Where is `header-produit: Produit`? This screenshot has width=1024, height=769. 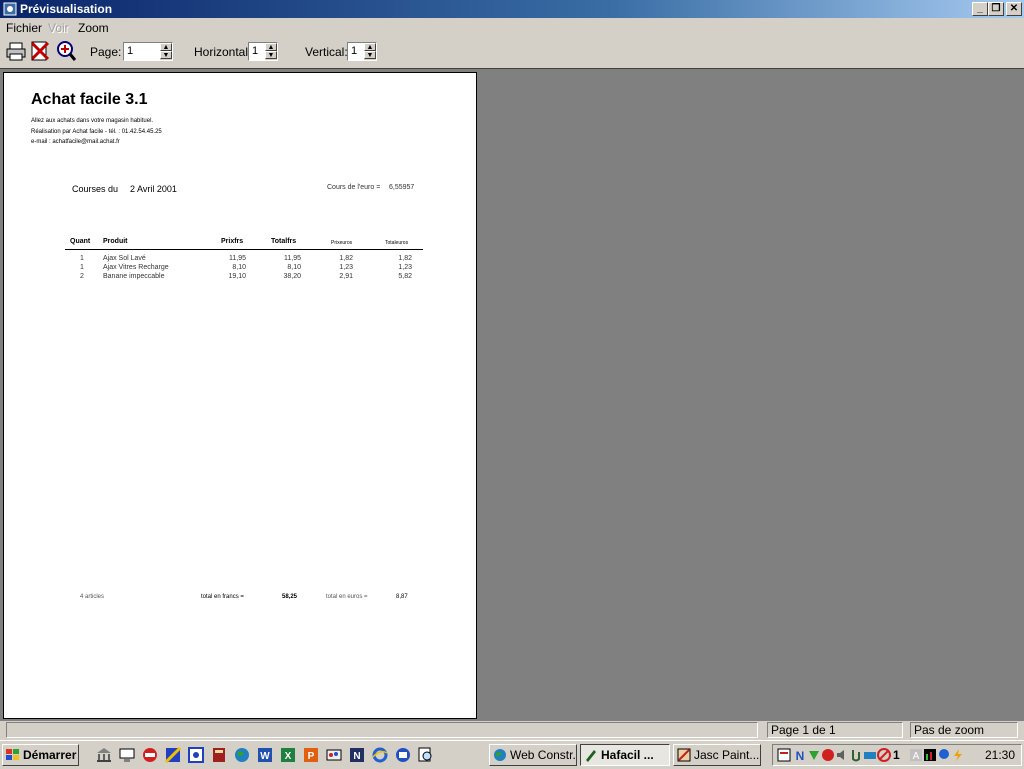
header-produit: Produit is located at coordinates (115, 241).